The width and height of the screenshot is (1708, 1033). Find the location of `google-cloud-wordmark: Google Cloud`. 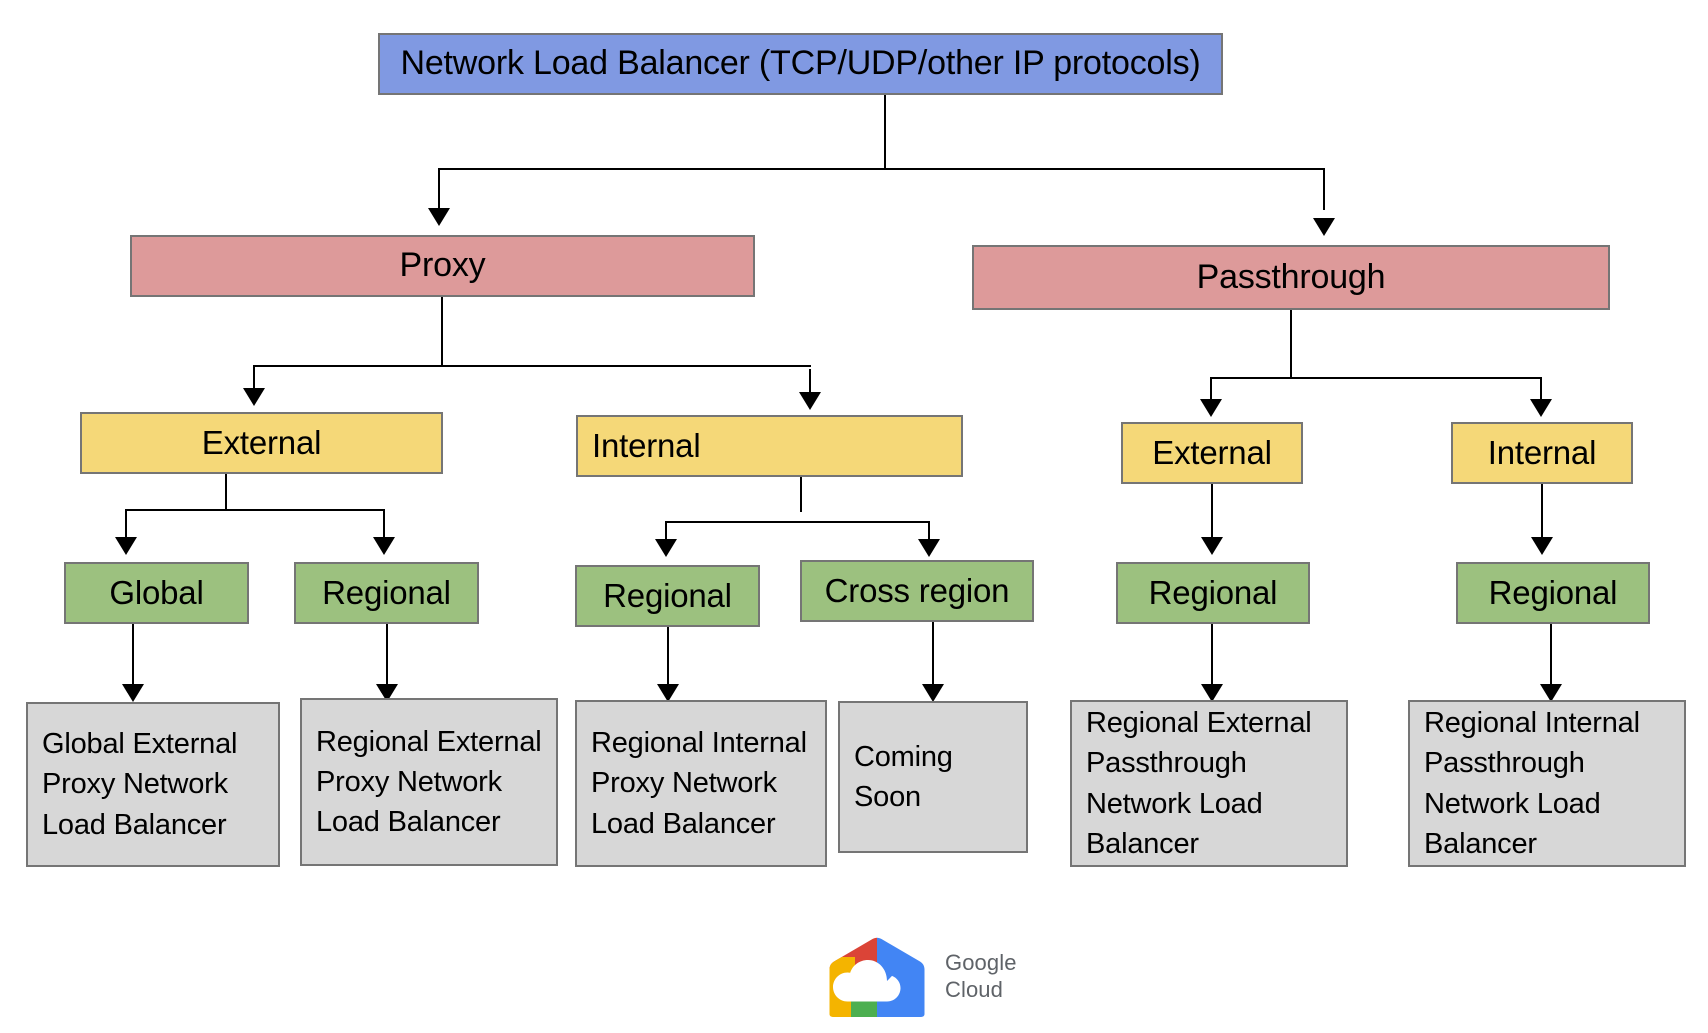

google-cloud-wordmark: Google Cloud is located at coordinates (981, 977).